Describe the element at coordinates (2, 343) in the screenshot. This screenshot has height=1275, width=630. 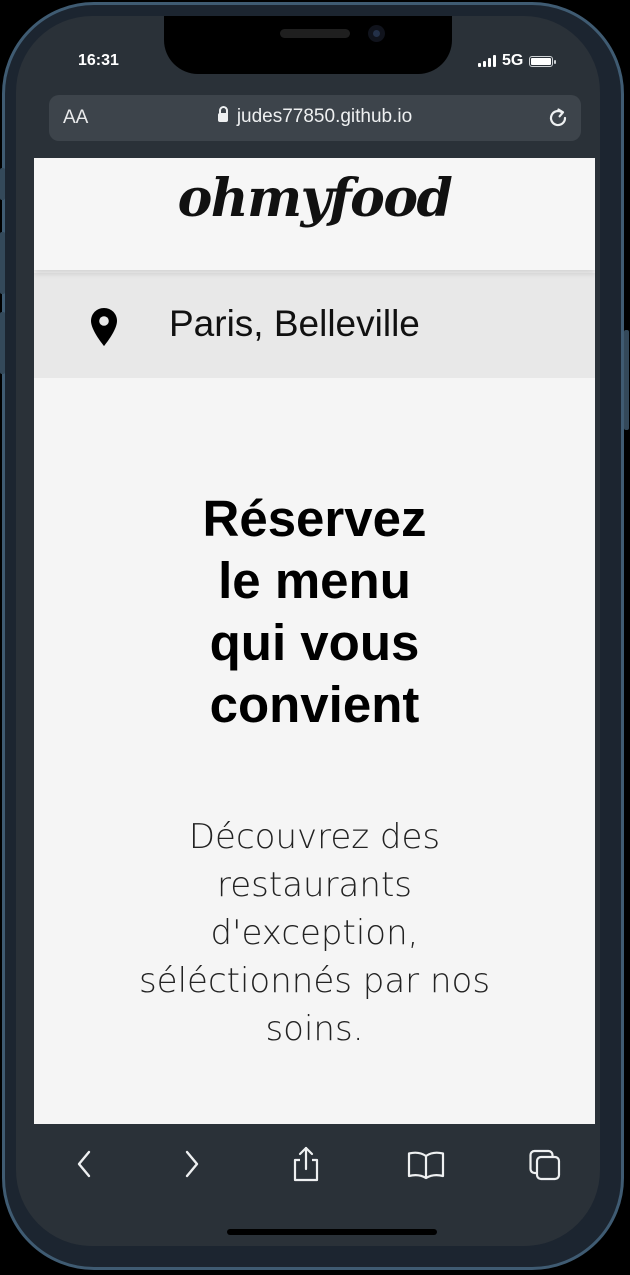
I see `side-button-volume-down` at that location.